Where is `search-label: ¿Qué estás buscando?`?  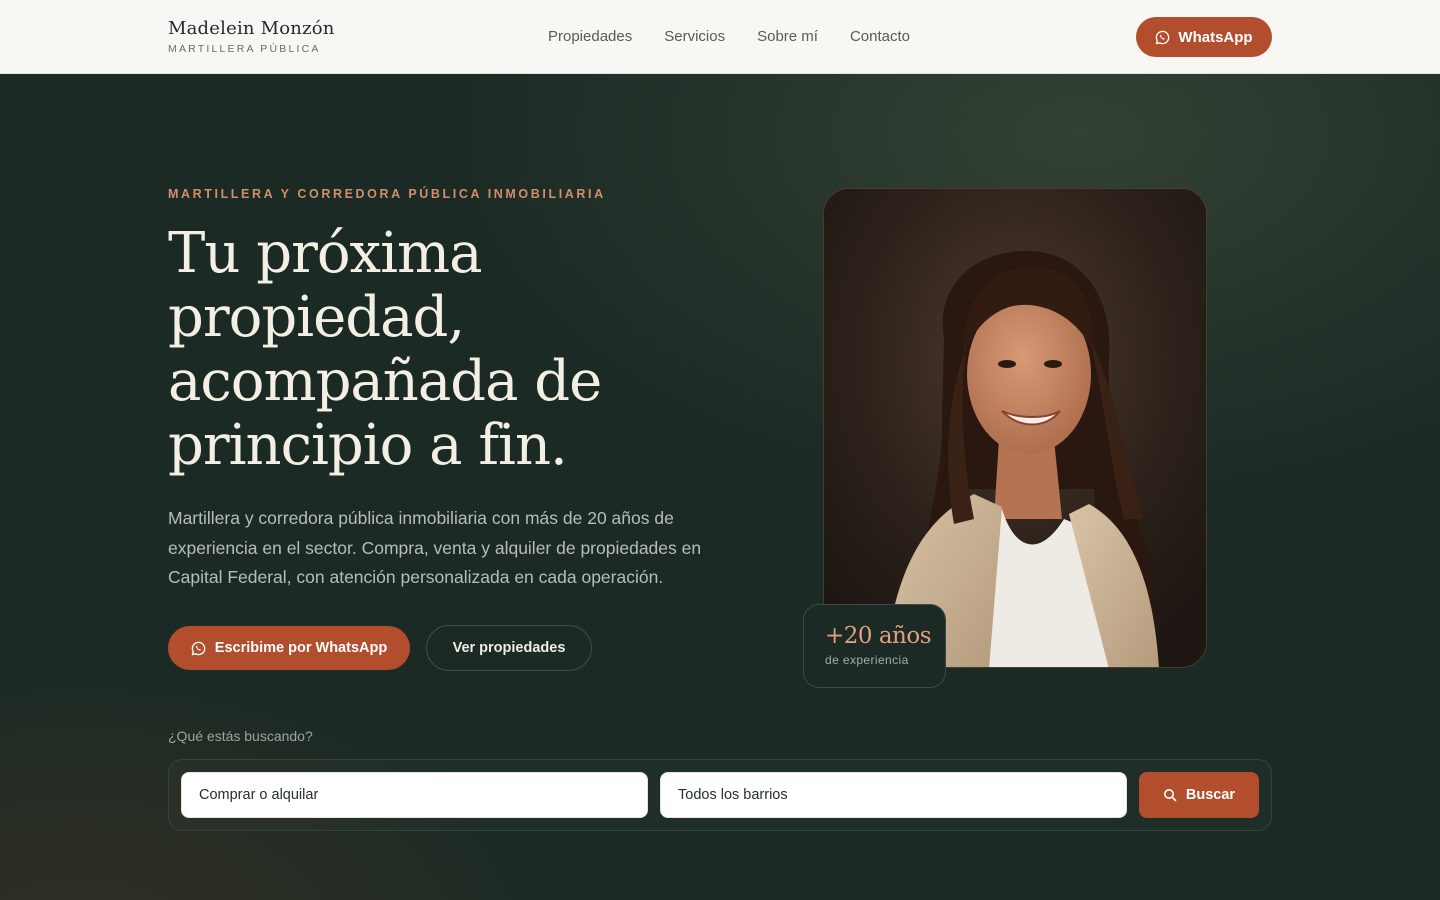 search-label: ¿Qué estás buscando? is located at coordinates (240, 736).